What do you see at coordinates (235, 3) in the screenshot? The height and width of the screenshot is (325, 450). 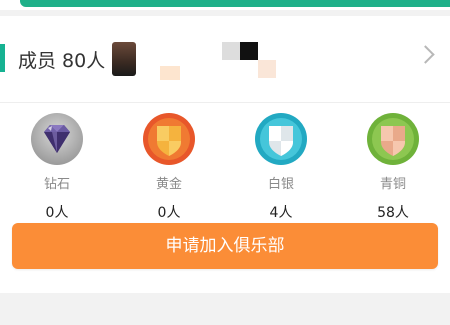 I see `header-bar` at bounding box center [235, 3].